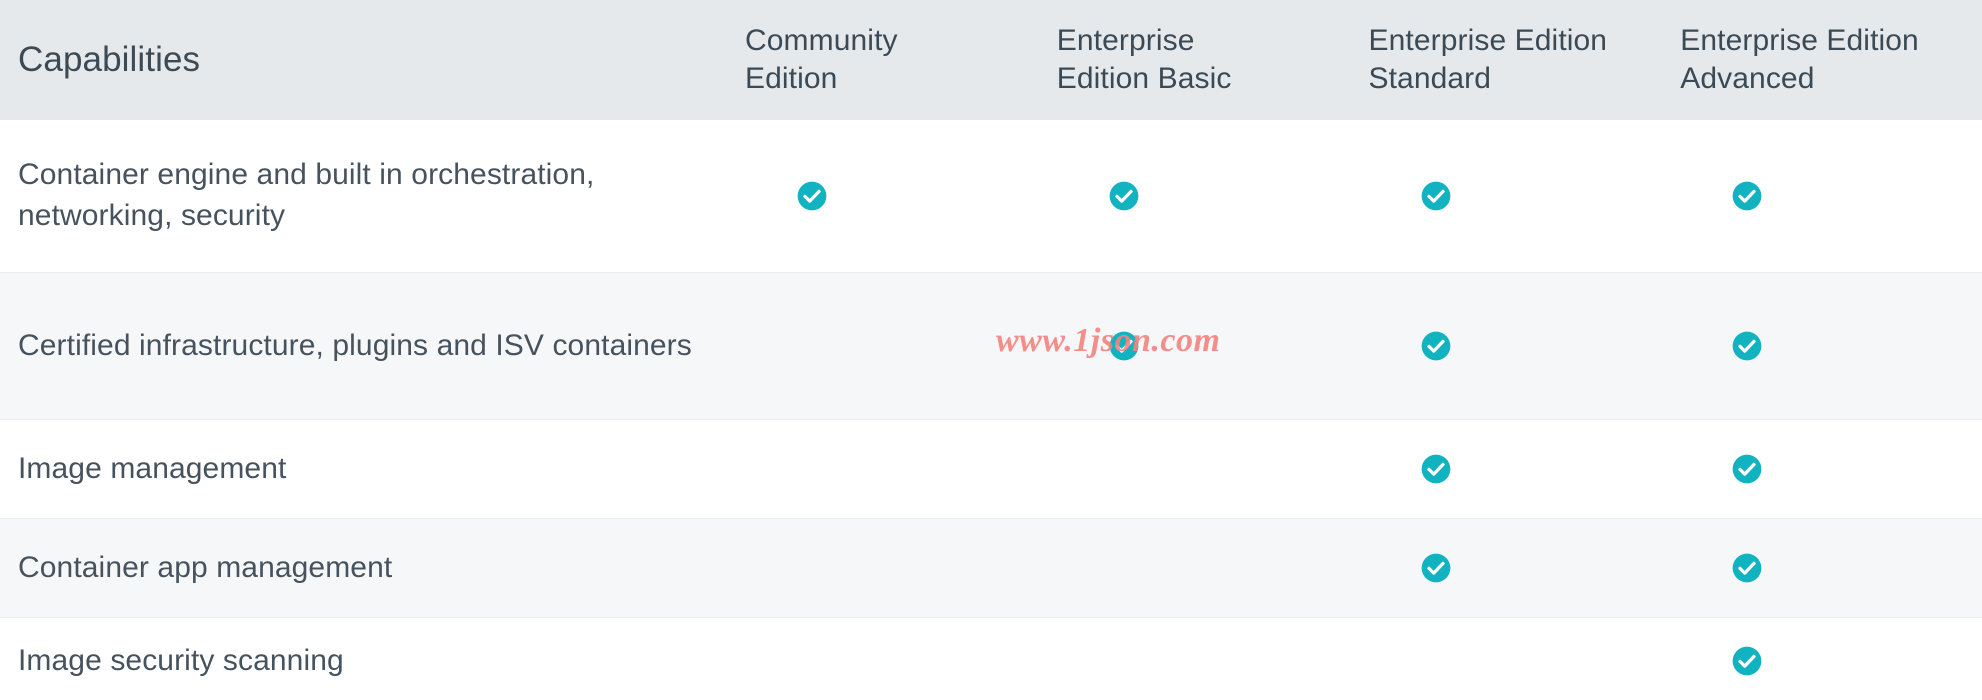 The width and height of the screenshot is (1982, 700). What do you see at coordinates (1826, 60) in the screenshot?
I see `header-cell-enterprise-edition-advanced: Enterprise Edition Advanced` at bounding box center [1826, 60].